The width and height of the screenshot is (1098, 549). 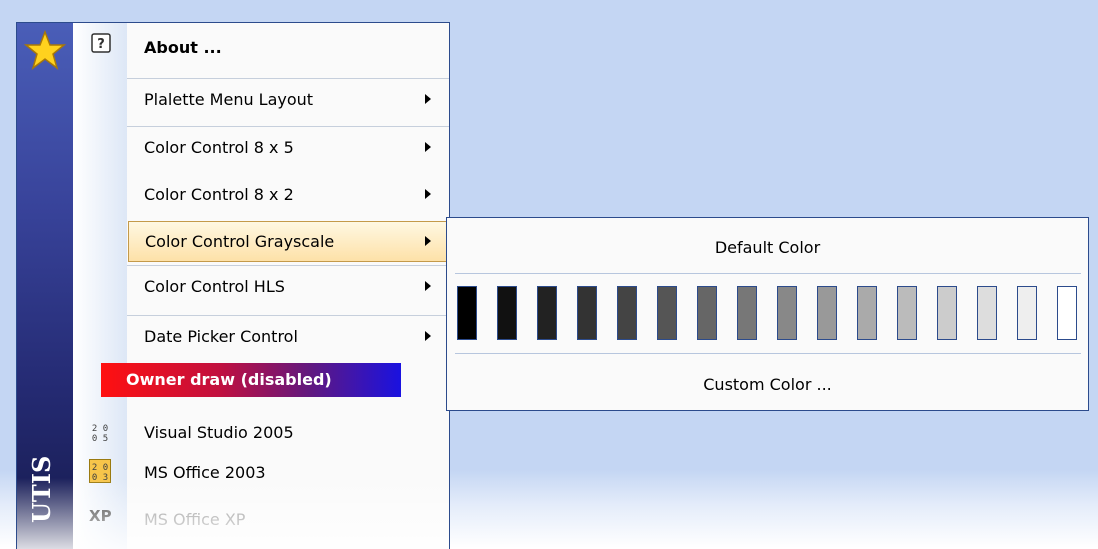 What do you see at coordinates (221, 336) in the screenshot?
I see `menu-item-label: Date Picker Control` at bounding box center [221, 336].